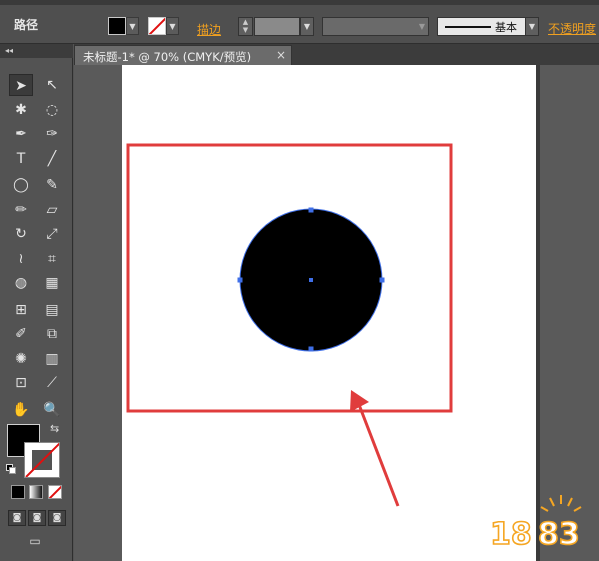  I want to click on line-segment-tool-icon: ╱, so click(52, 159).